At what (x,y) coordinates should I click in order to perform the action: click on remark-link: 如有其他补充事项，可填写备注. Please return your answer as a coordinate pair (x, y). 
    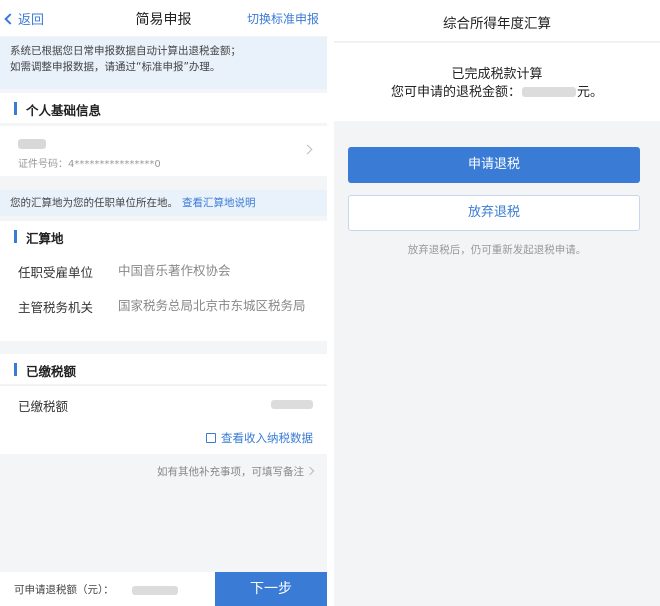
    Looking at the image, I should click on (236, 471).